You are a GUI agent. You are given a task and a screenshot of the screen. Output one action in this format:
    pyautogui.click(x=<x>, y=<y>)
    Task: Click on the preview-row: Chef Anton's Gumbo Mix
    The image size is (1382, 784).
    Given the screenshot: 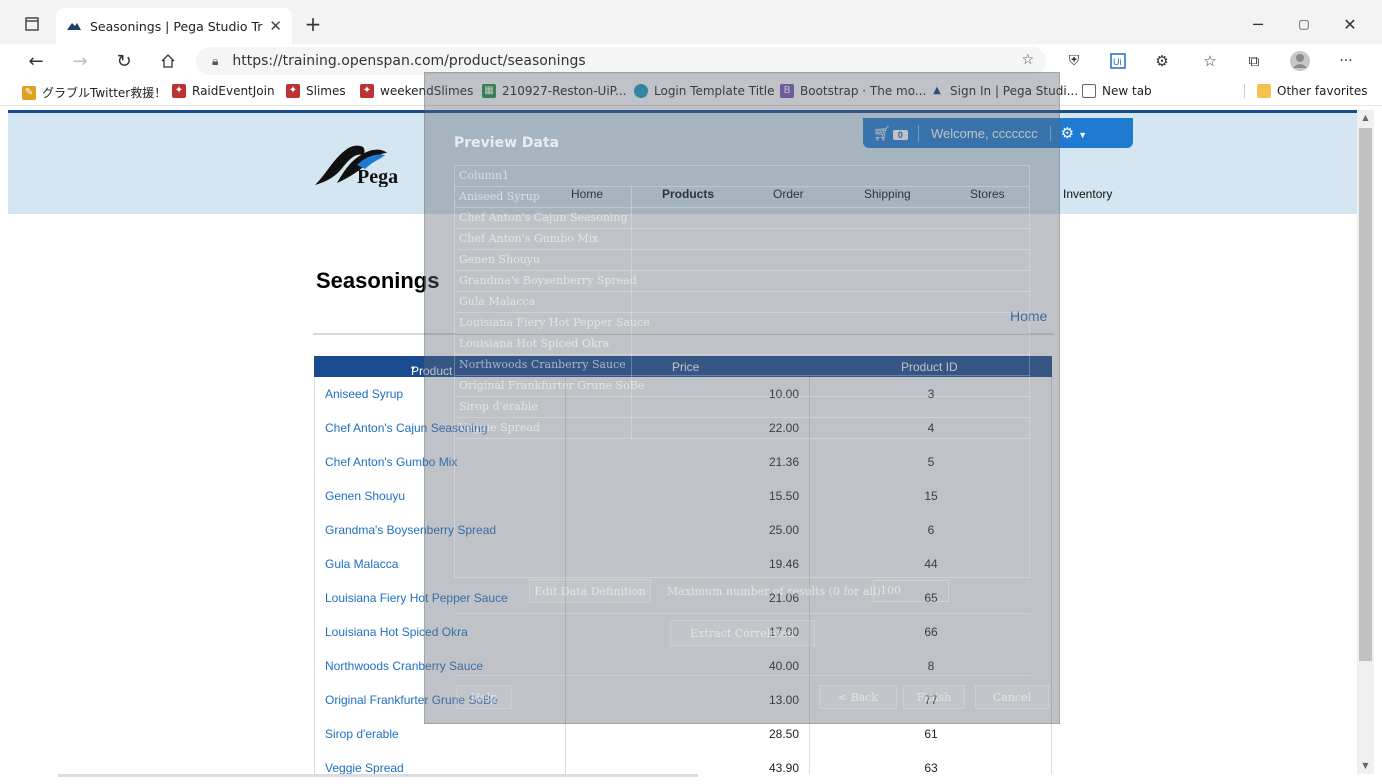 What is the action you would take?
    pyautogui.click(x=742, y=239)
    